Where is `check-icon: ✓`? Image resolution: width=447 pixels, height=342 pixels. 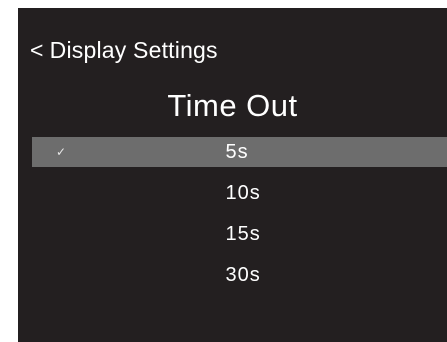 check-icon: ✓ is located at coordinates (62, 152).